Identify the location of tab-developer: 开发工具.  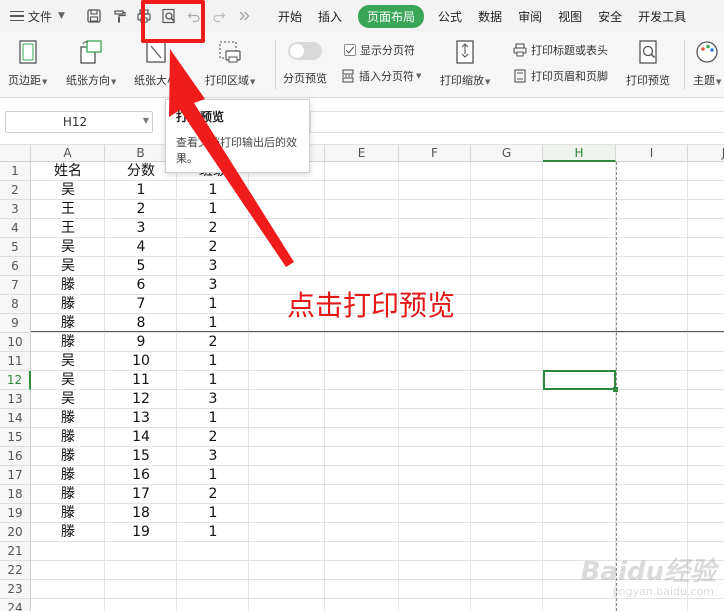
(662, 16).